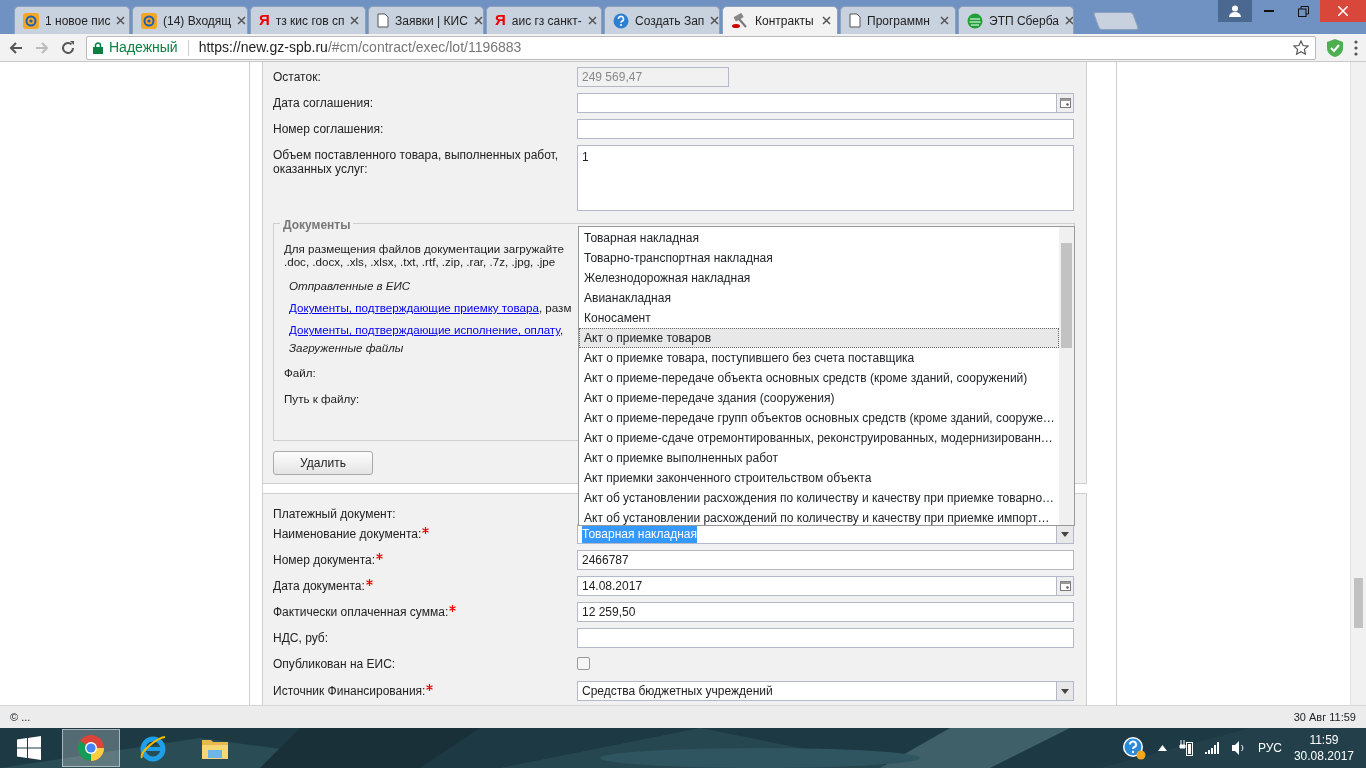  Describe the element at coordinates (819, 358) in the screenshot. I see `dropdown-option: Акт о приемке товара, поступившего без счета поставщика` at that location.